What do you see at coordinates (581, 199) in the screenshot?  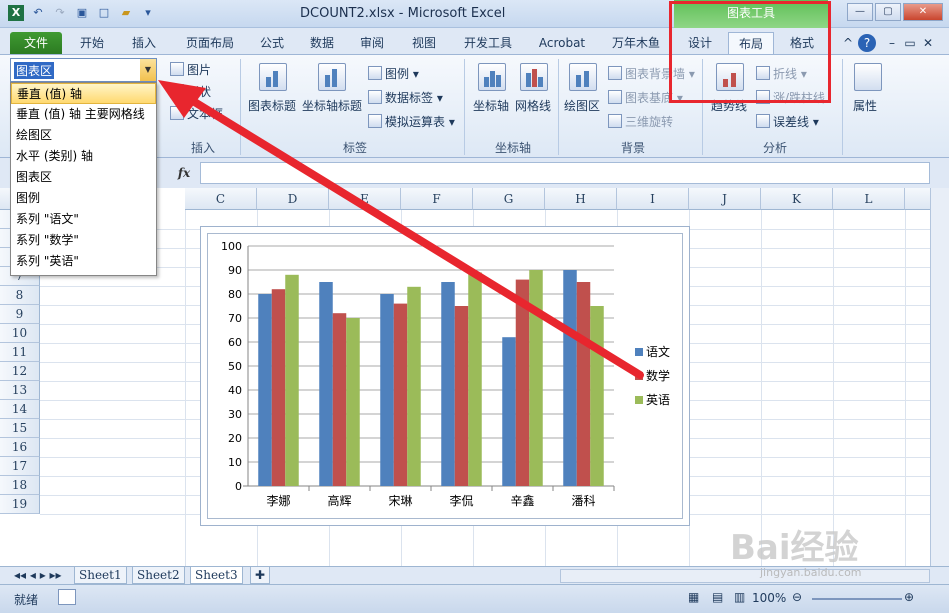 I see `column-header: H` at bounding box center [581, 199].